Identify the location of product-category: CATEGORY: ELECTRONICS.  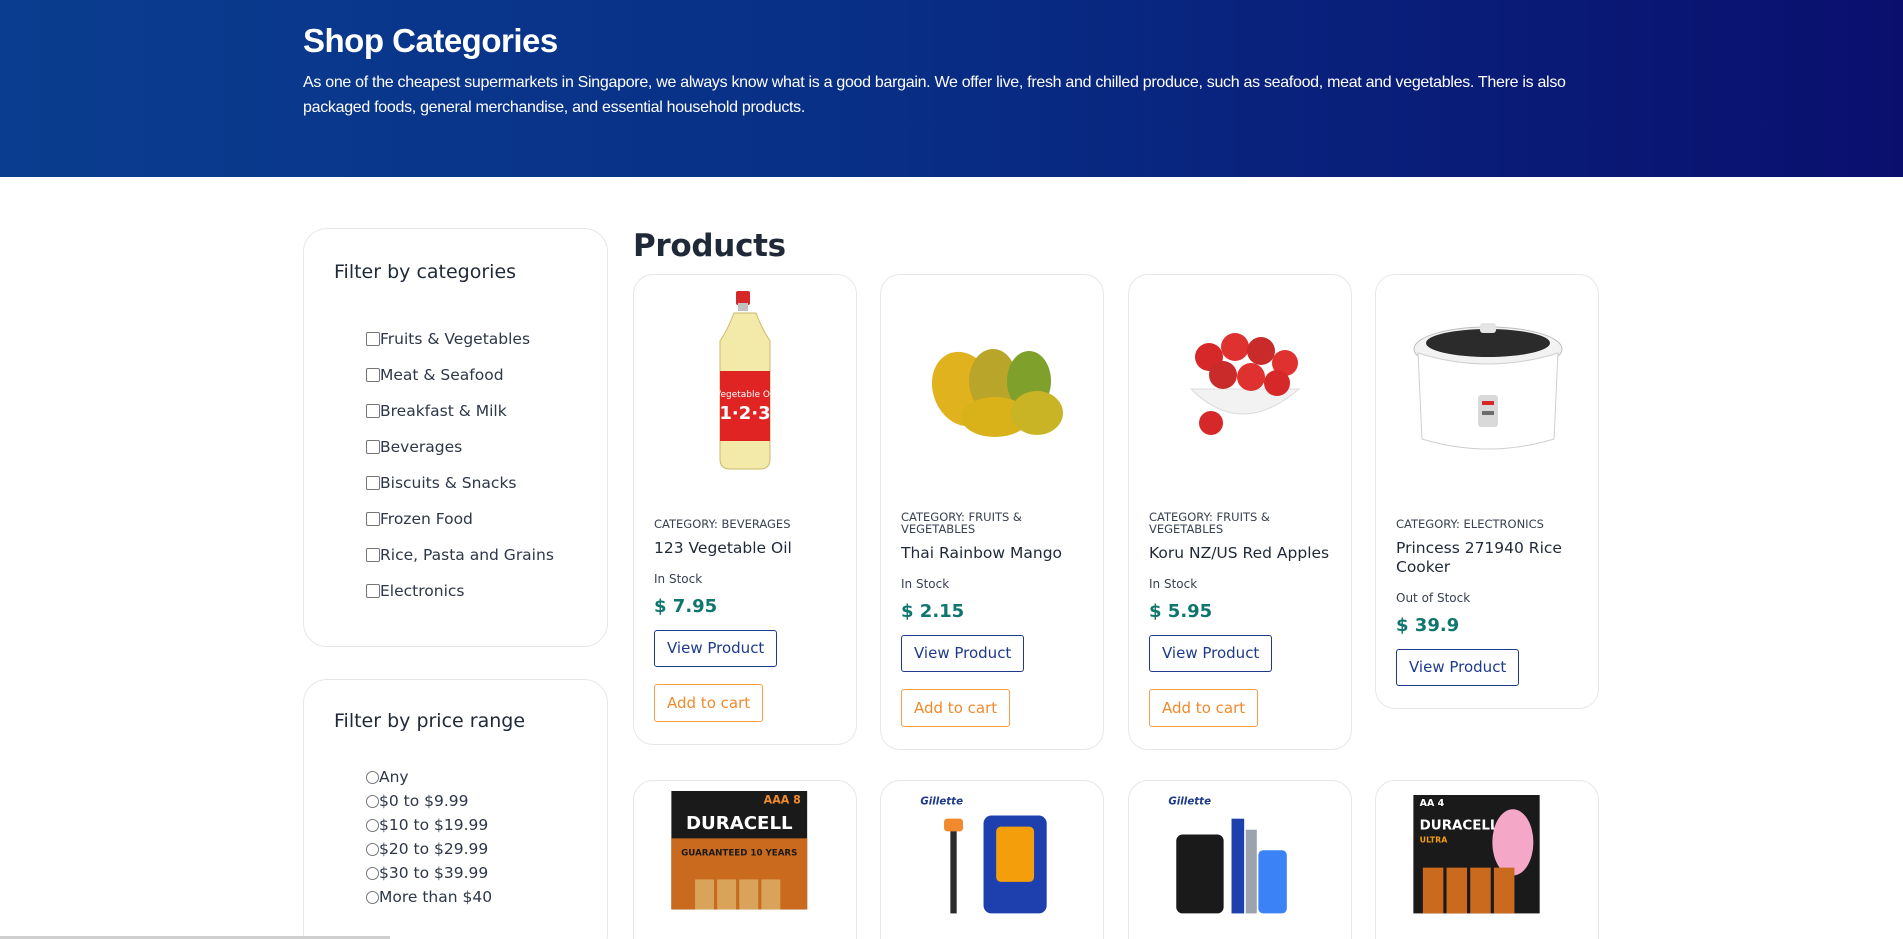
(1470, 524).